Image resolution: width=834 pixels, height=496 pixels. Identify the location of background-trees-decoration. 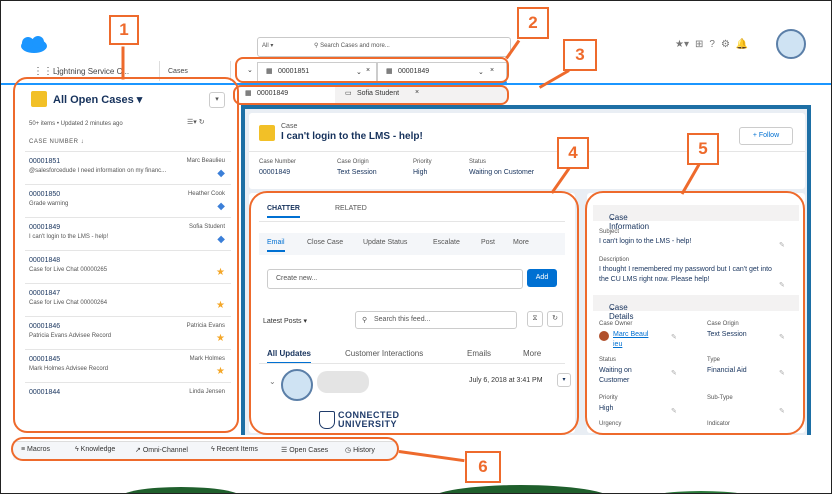
(431, 489).